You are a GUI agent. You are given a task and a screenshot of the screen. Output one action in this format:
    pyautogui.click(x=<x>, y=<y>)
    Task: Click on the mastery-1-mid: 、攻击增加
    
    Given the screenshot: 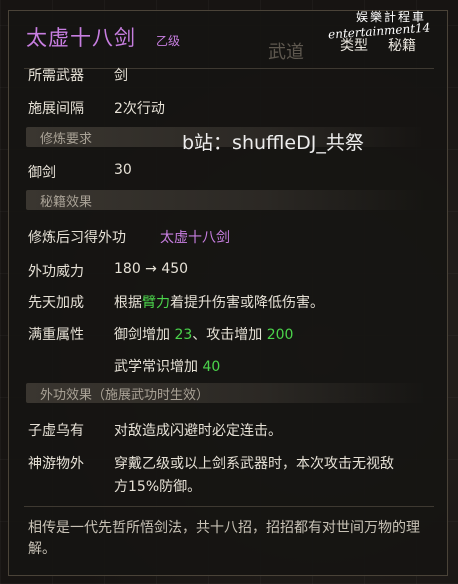 What is the action you would take?
    pyautogui.click(x=229, y=335)
    